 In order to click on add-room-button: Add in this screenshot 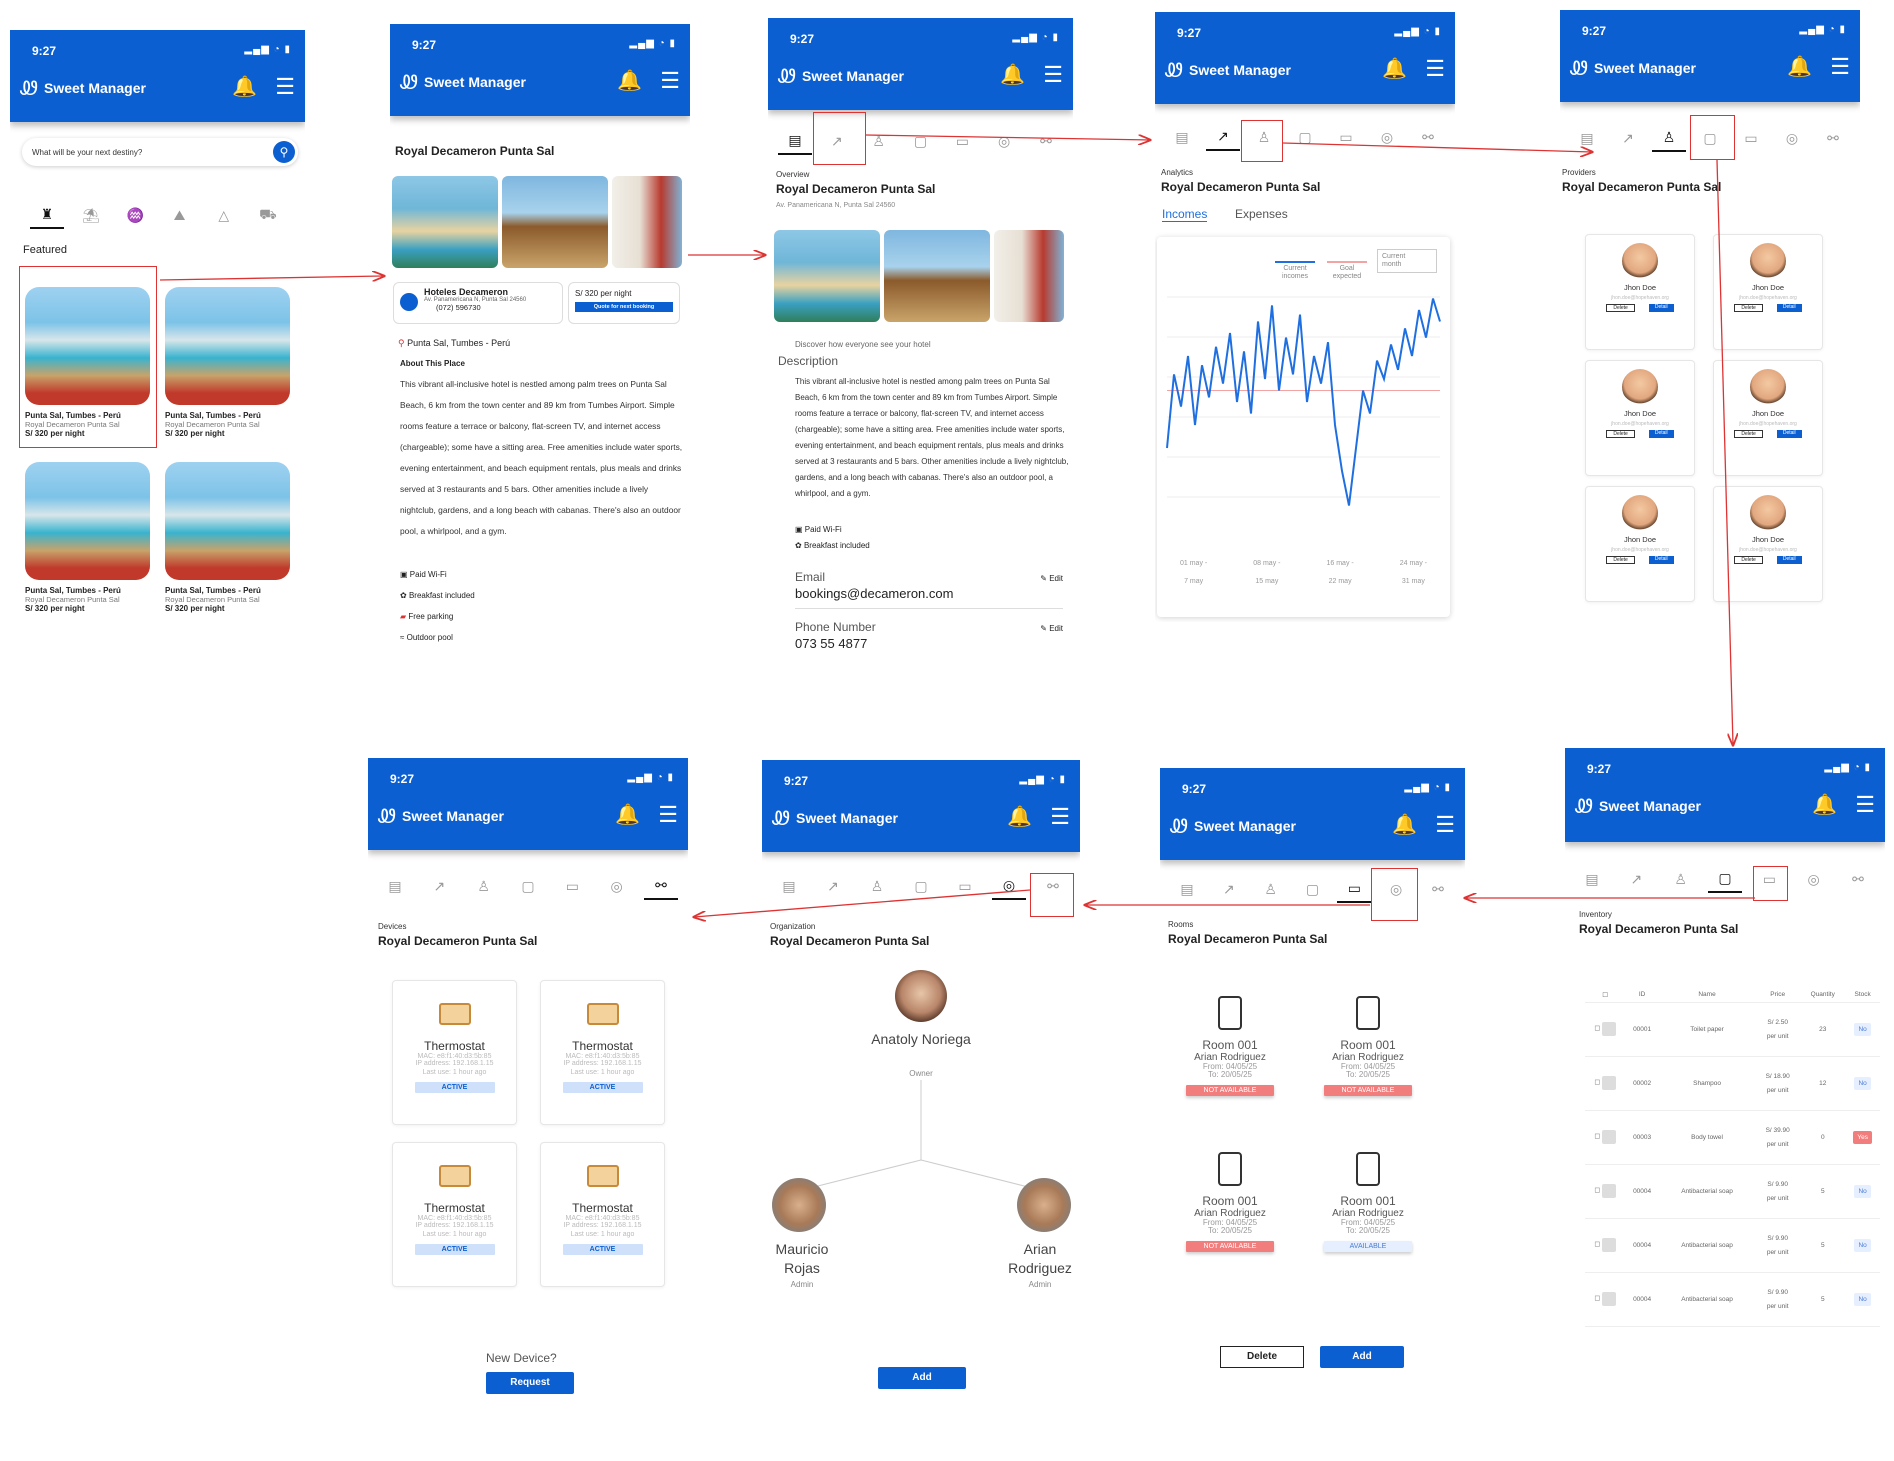, I will do `click(1362, 1357)`.